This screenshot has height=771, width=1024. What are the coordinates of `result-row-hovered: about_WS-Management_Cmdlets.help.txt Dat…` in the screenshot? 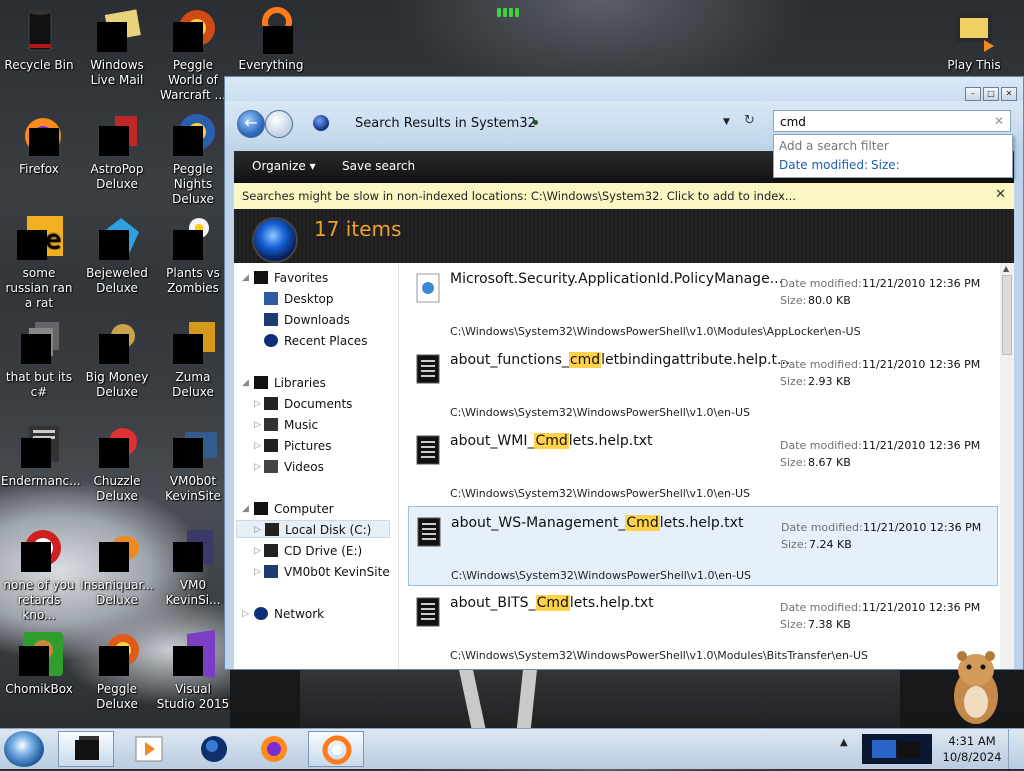 It's located at (703, 546).